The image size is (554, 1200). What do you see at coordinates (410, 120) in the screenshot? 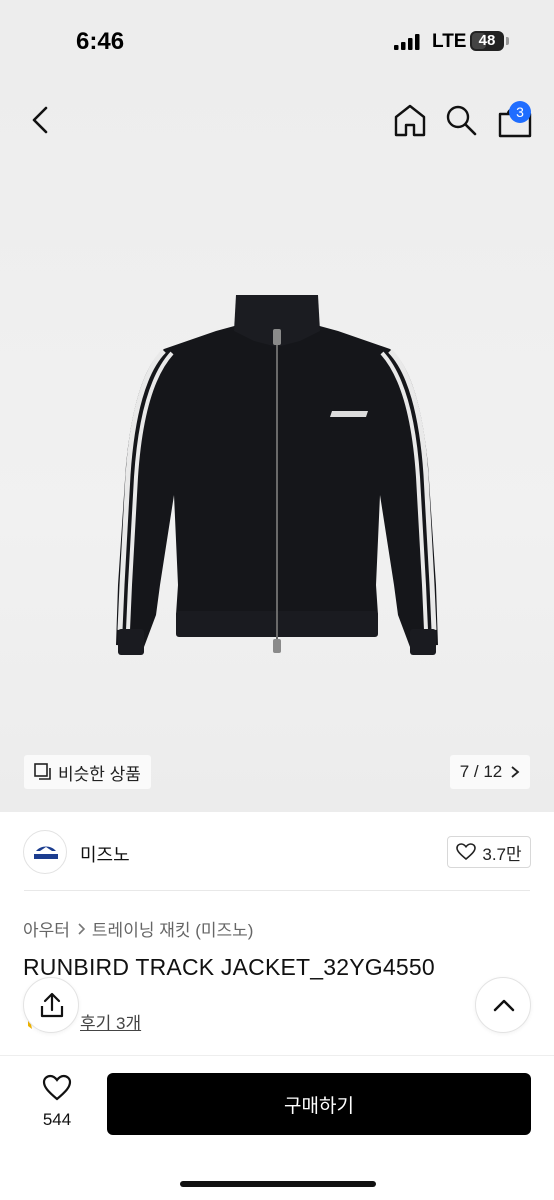
I see `home-icon` at bounding box center [410, 120].